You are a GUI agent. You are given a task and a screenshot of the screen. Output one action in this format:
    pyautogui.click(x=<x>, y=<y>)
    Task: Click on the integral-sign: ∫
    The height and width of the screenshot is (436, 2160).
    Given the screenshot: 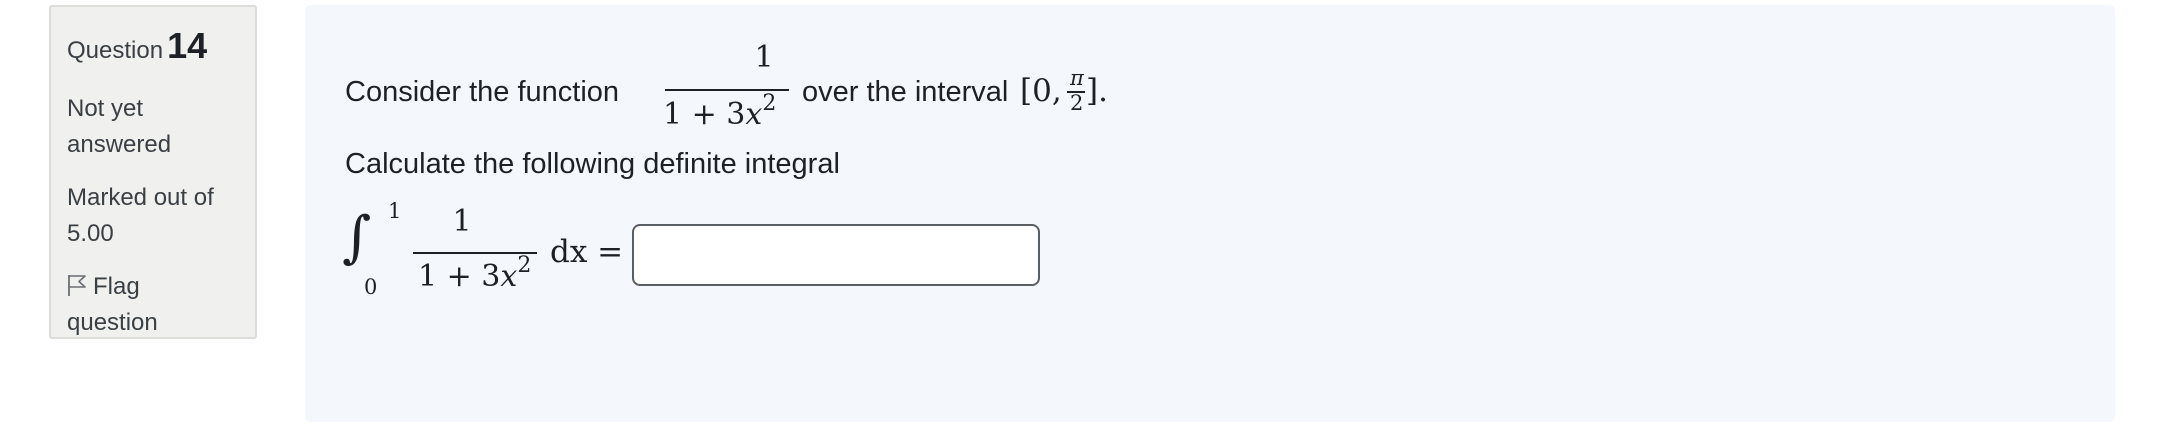 What is the action you would take?
    pyautogui.click(x=357, y=237)
    